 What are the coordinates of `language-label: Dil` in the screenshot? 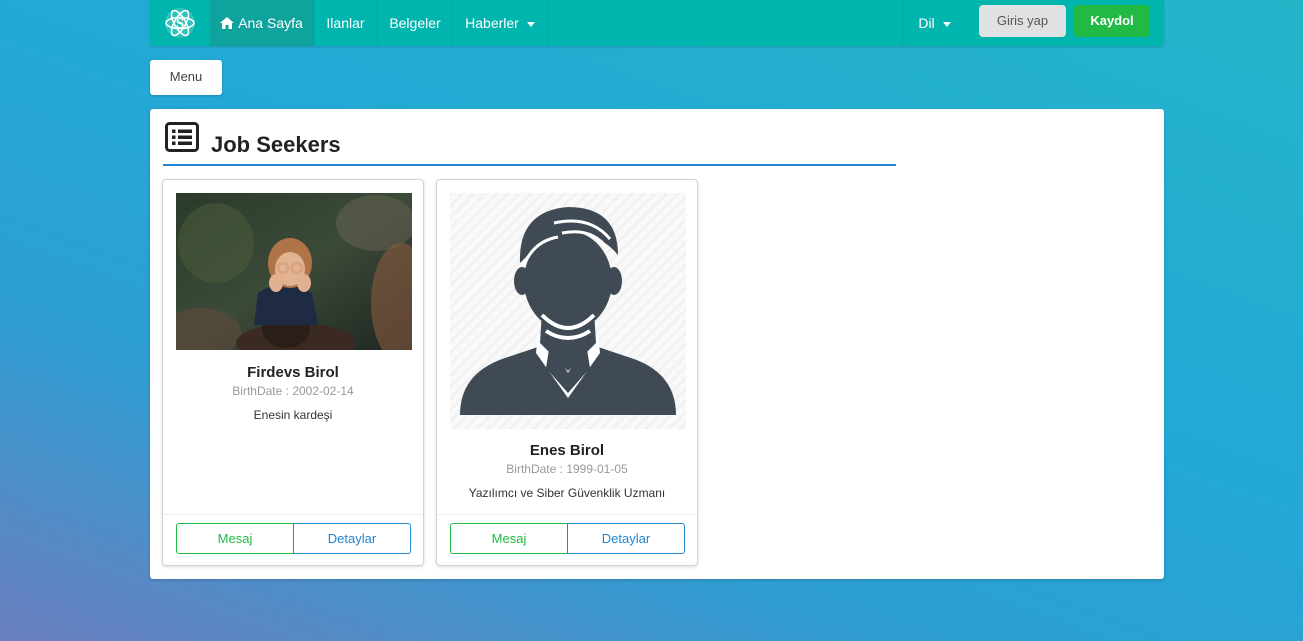 It's located at (926, 23).